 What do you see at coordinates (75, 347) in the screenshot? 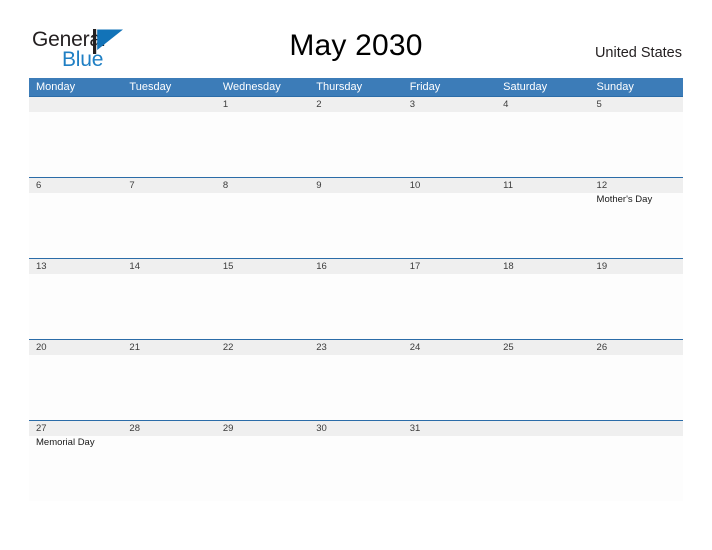
I see `day-number: 20` at bounding box center [75, 347].